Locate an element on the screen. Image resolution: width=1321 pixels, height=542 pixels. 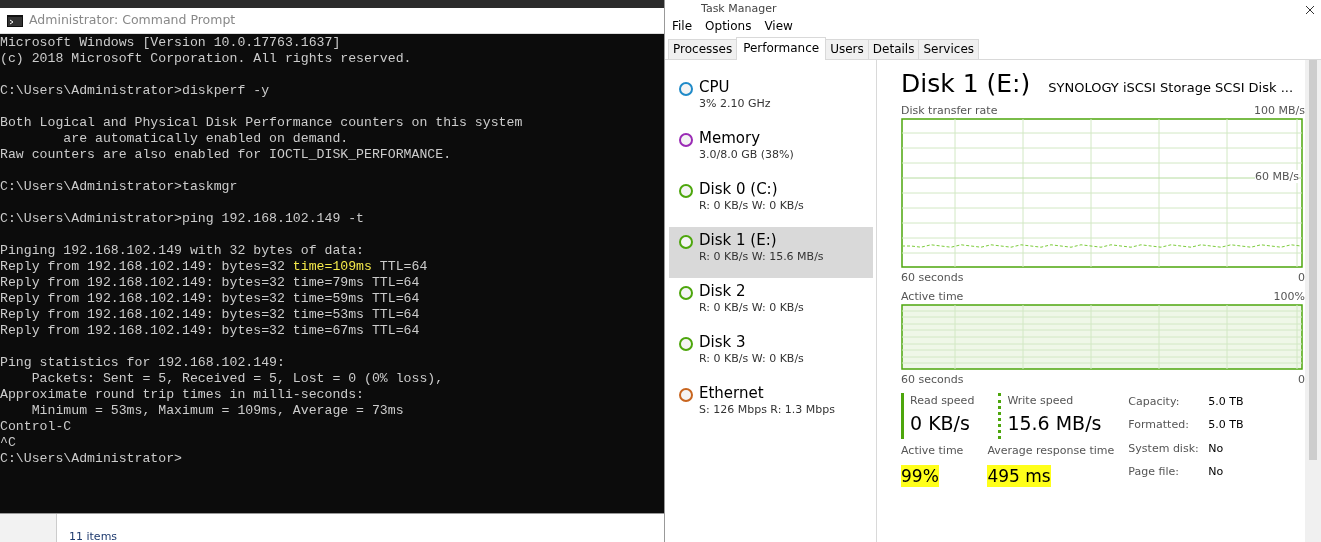
item-detail: 3% 2.10 GHz is located at coordinates (735, 104).